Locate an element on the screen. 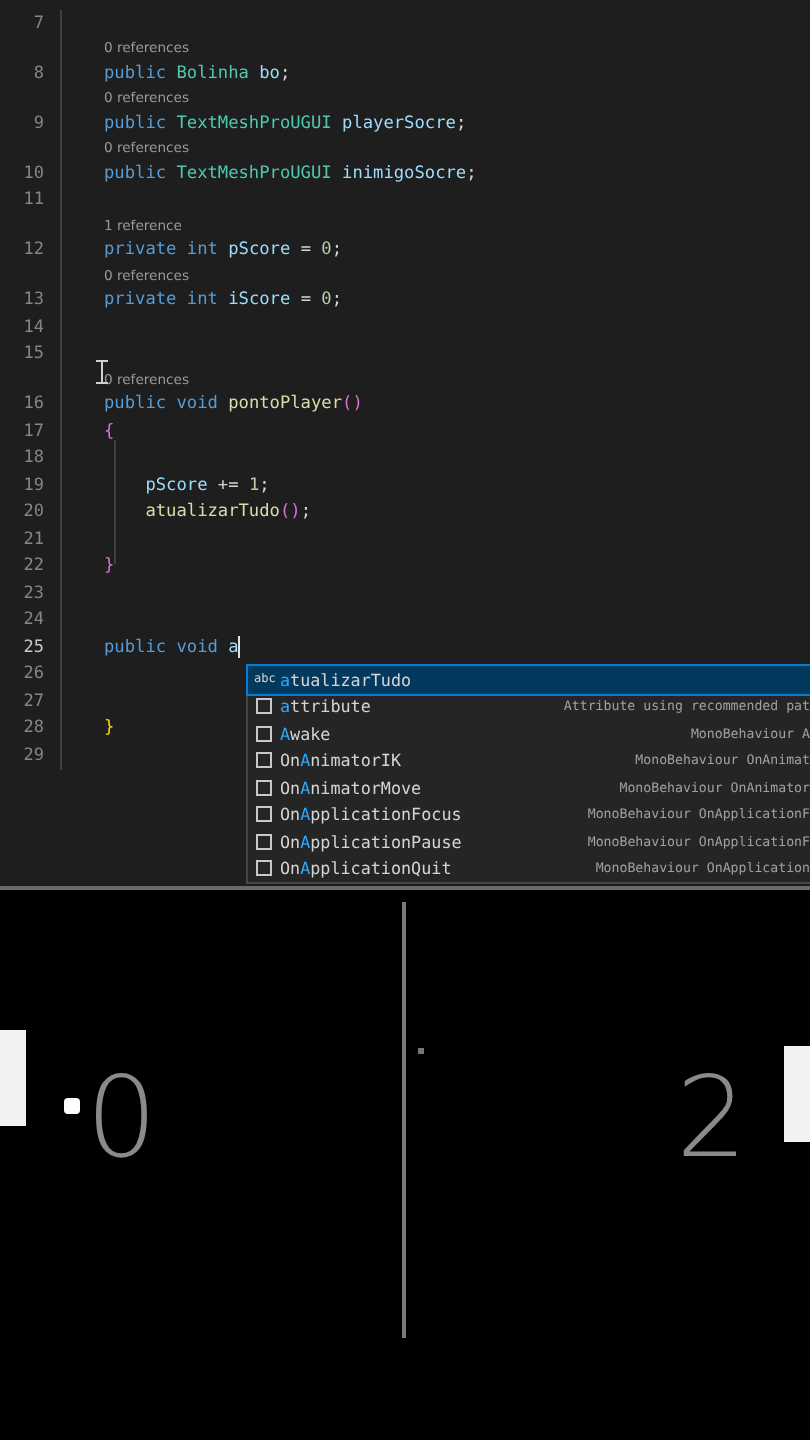 This screenshot has width=810, height=1440. text-caret is located at coordinates (239, 647).